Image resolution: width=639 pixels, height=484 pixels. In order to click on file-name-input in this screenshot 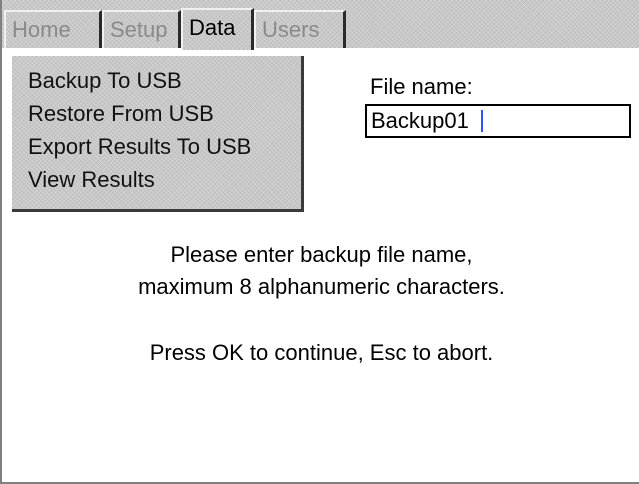, I will do `click(498, 121)`.